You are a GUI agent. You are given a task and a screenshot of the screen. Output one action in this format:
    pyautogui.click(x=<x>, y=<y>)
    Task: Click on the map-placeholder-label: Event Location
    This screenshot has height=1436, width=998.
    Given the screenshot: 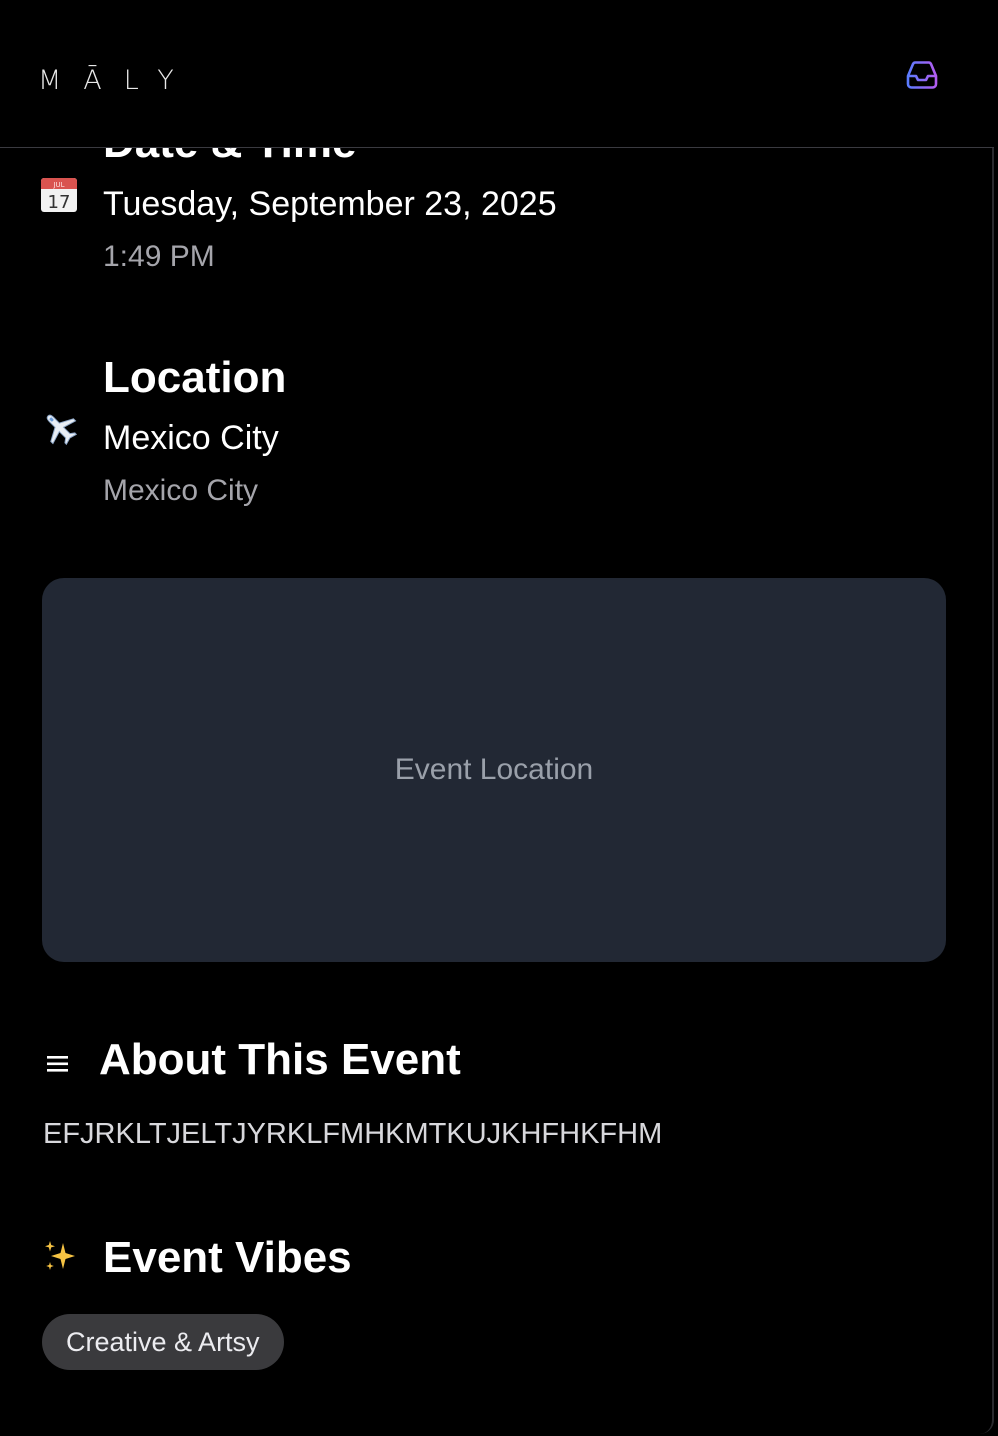 What is the action you would take?
    pyautogui.click(x=494, y=769)
    